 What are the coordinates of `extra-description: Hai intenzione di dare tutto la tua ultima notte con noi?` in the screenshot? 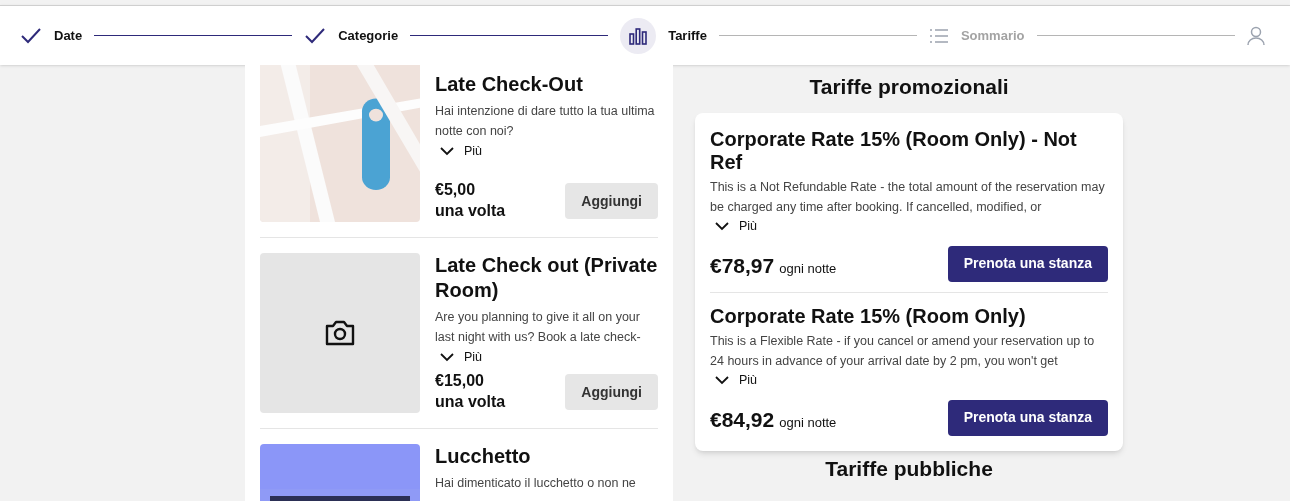 It's located at (545, 121).